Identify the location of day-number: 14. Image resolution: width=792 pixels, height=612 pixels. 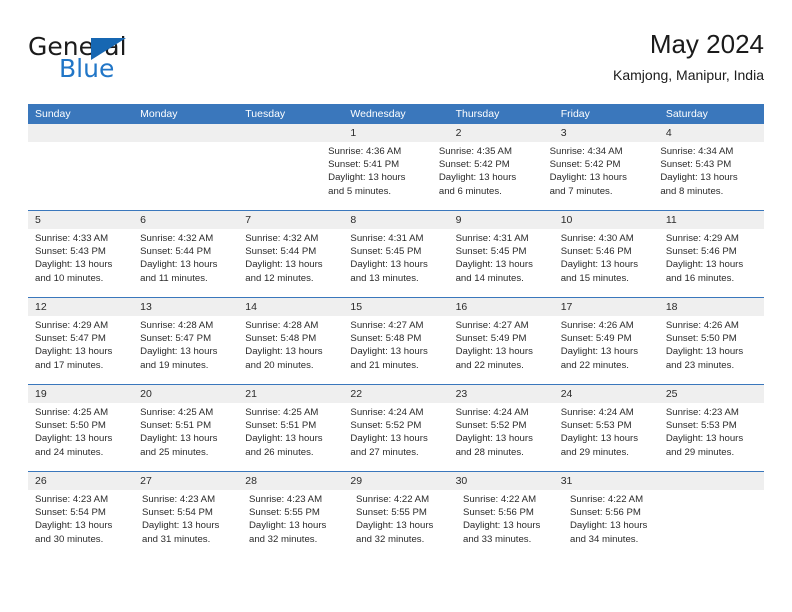
(290, 307).